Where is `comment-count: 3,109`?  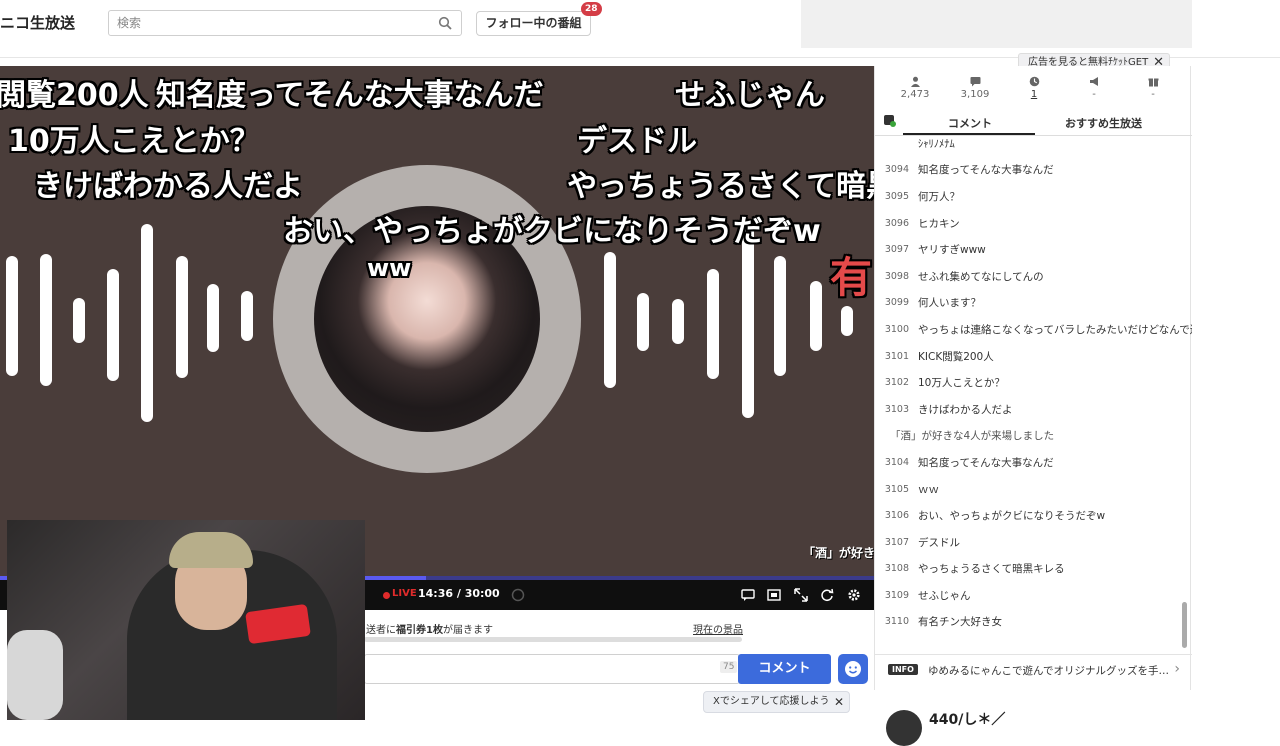 comment-count: 3,109 is located at coordinates (975, 88).